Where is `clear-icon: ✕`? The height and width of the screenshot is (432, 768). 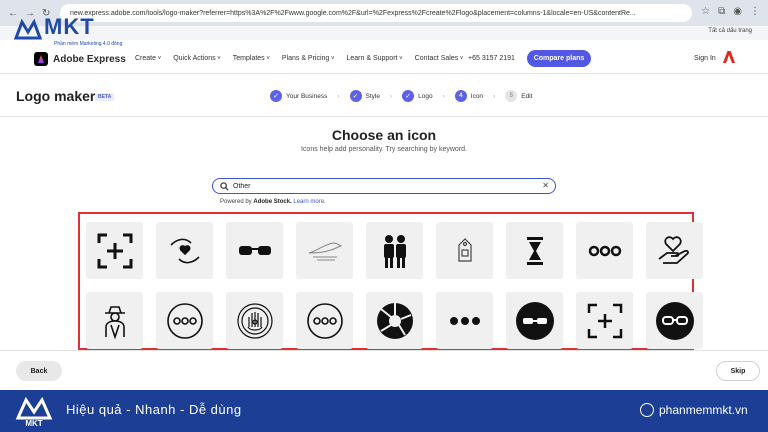 clear-icon: ✕ is located at coordinates (545, 185).